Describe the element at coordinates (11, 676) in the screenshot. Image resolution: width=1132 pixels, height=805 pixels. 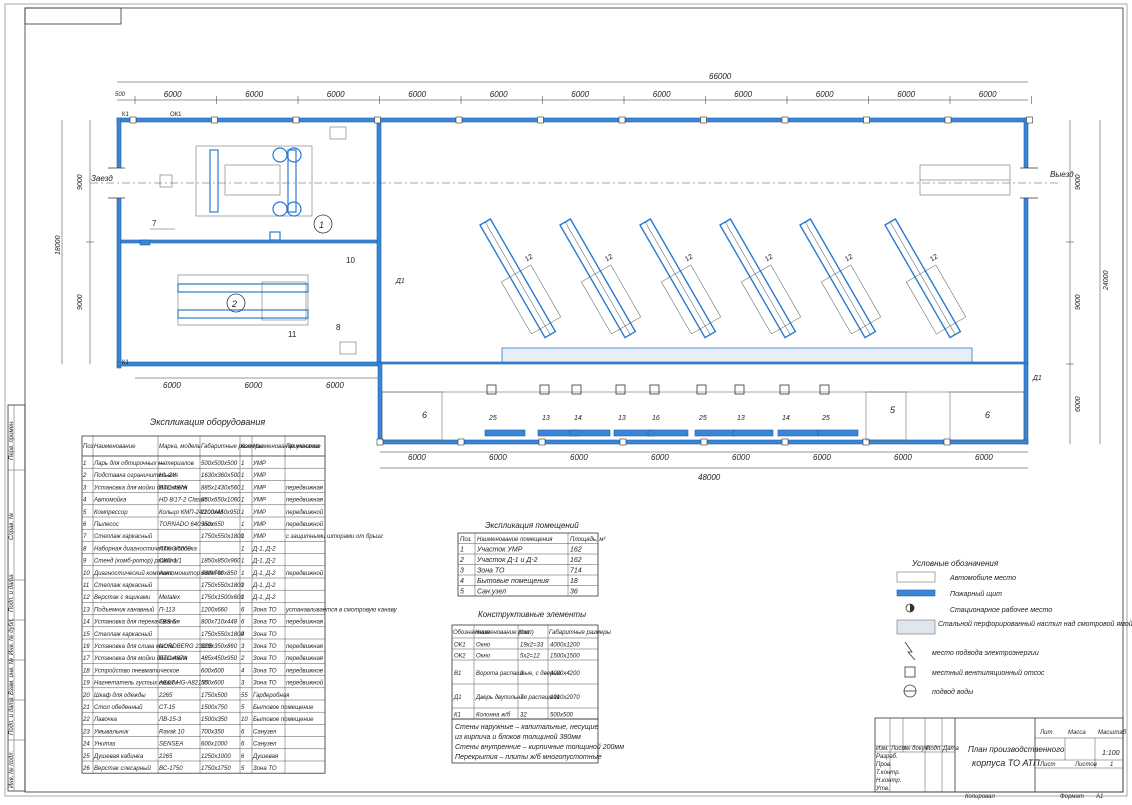
I see `stamp-vzam: Взам. инв. №` at that location.